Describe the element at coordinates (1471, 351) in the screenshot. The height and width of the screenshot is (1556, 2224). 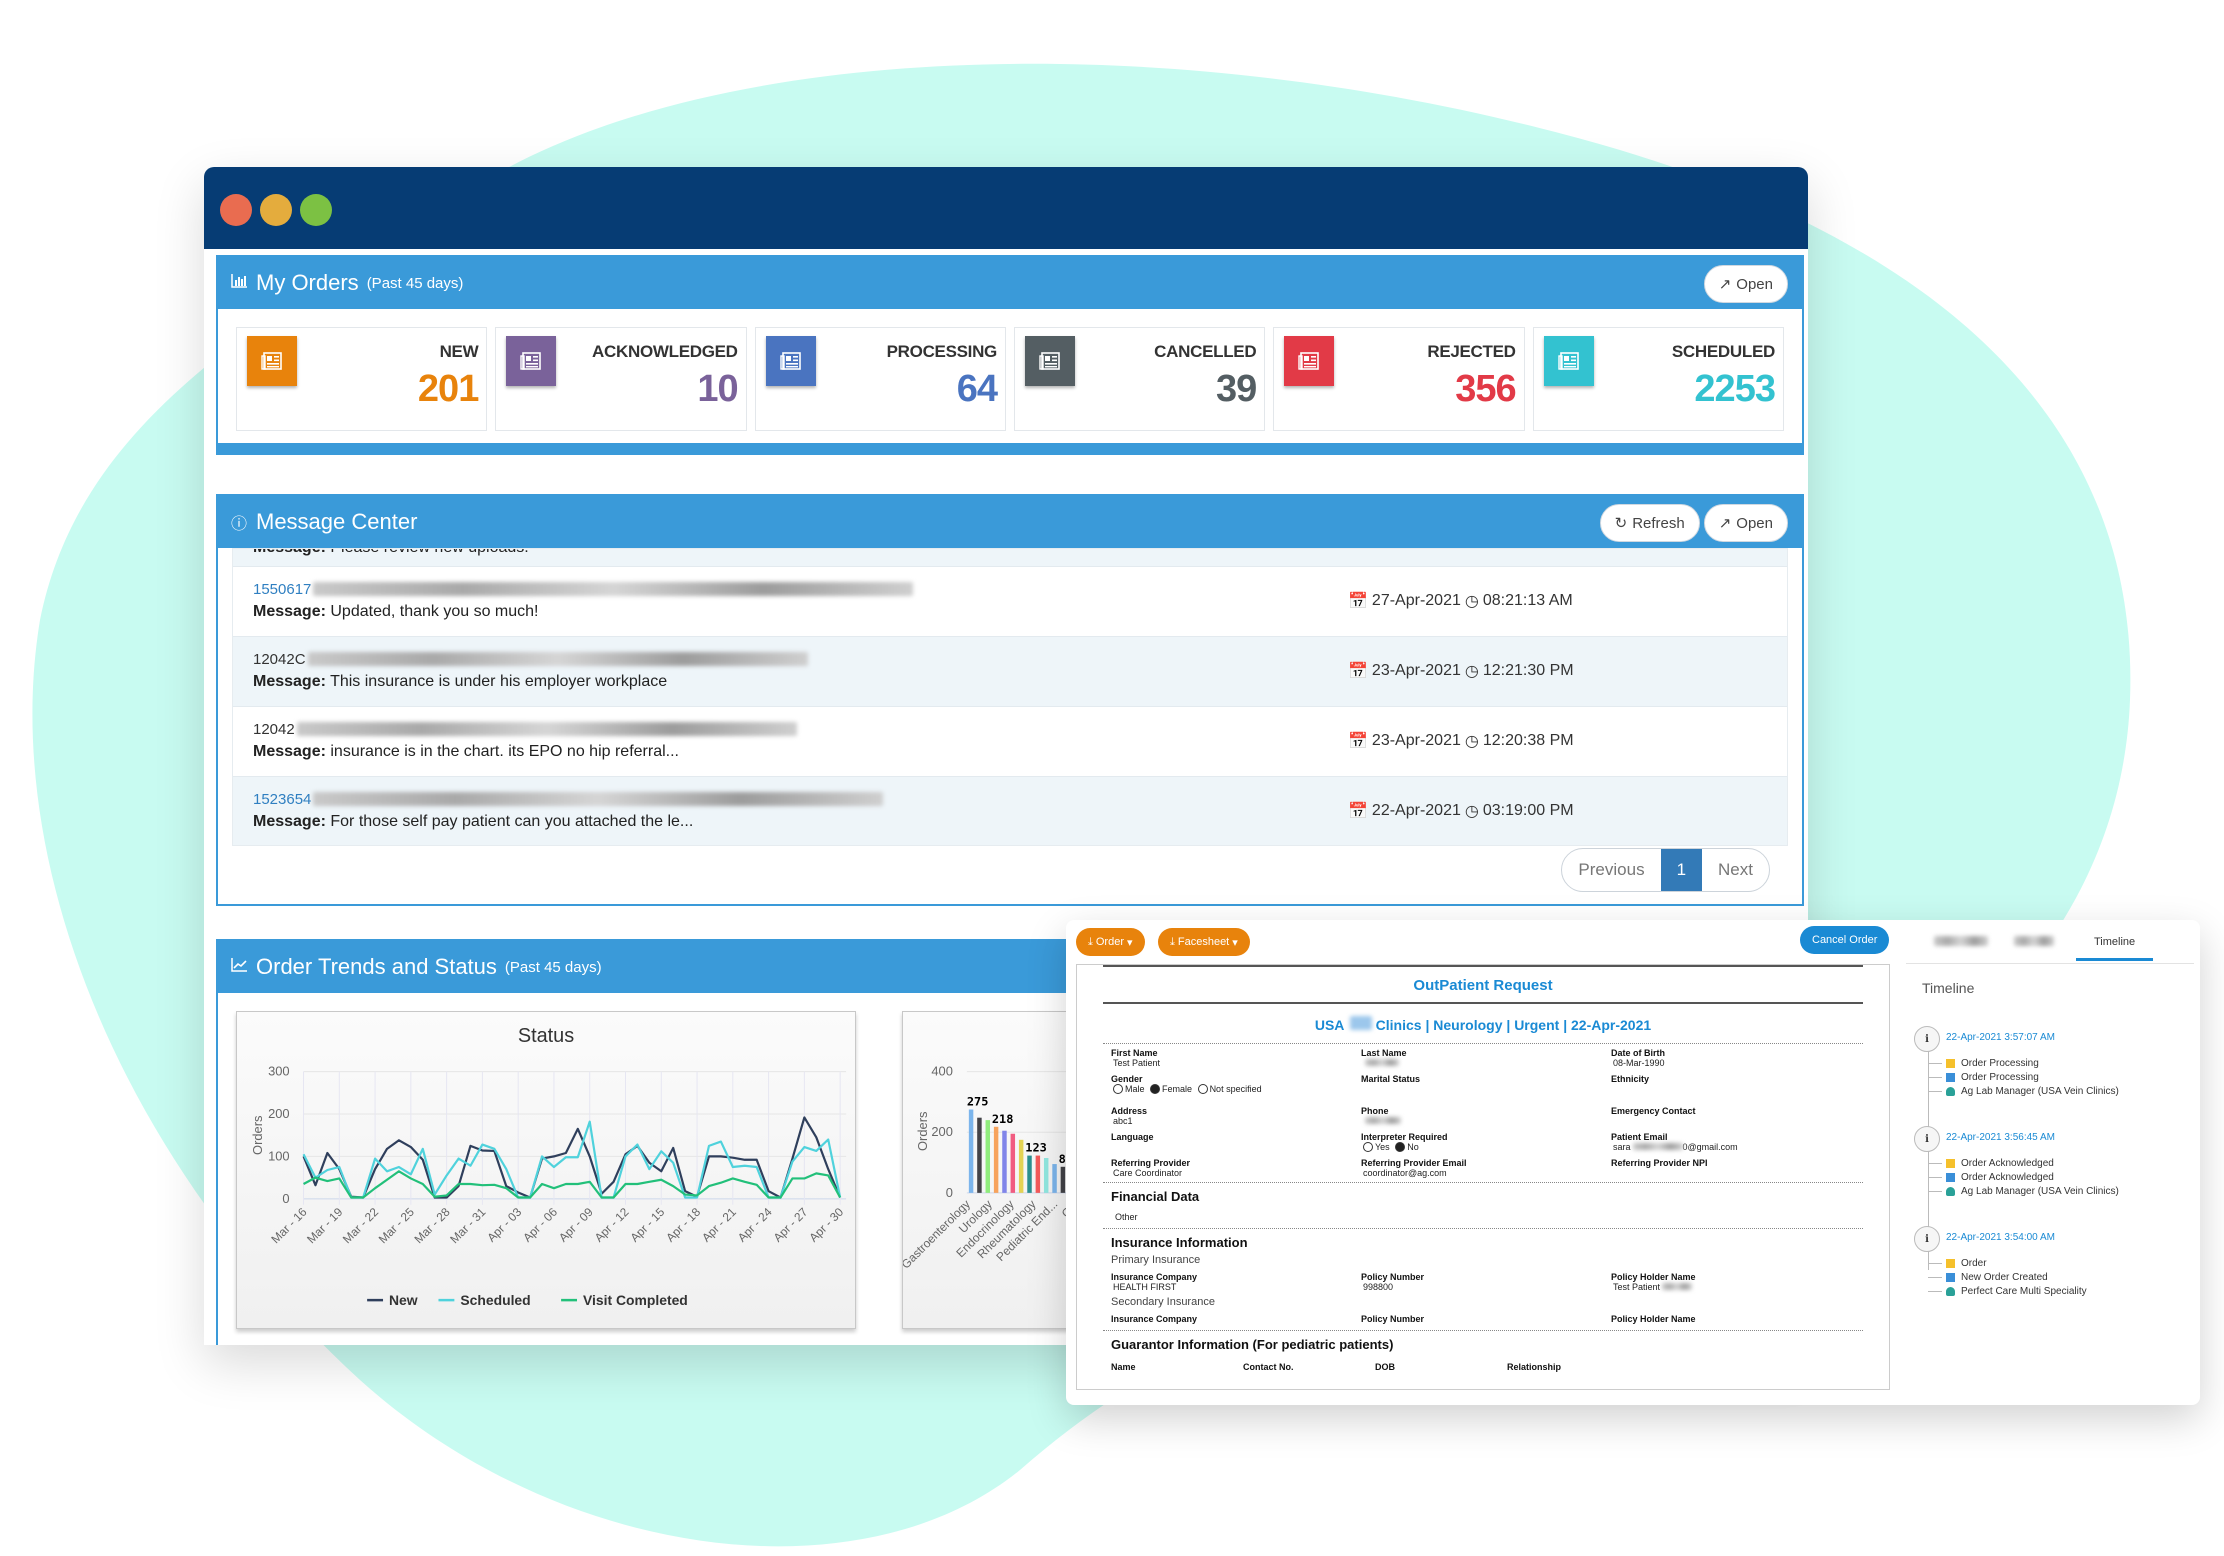
I see `stat-label: REJECTED` at that location.